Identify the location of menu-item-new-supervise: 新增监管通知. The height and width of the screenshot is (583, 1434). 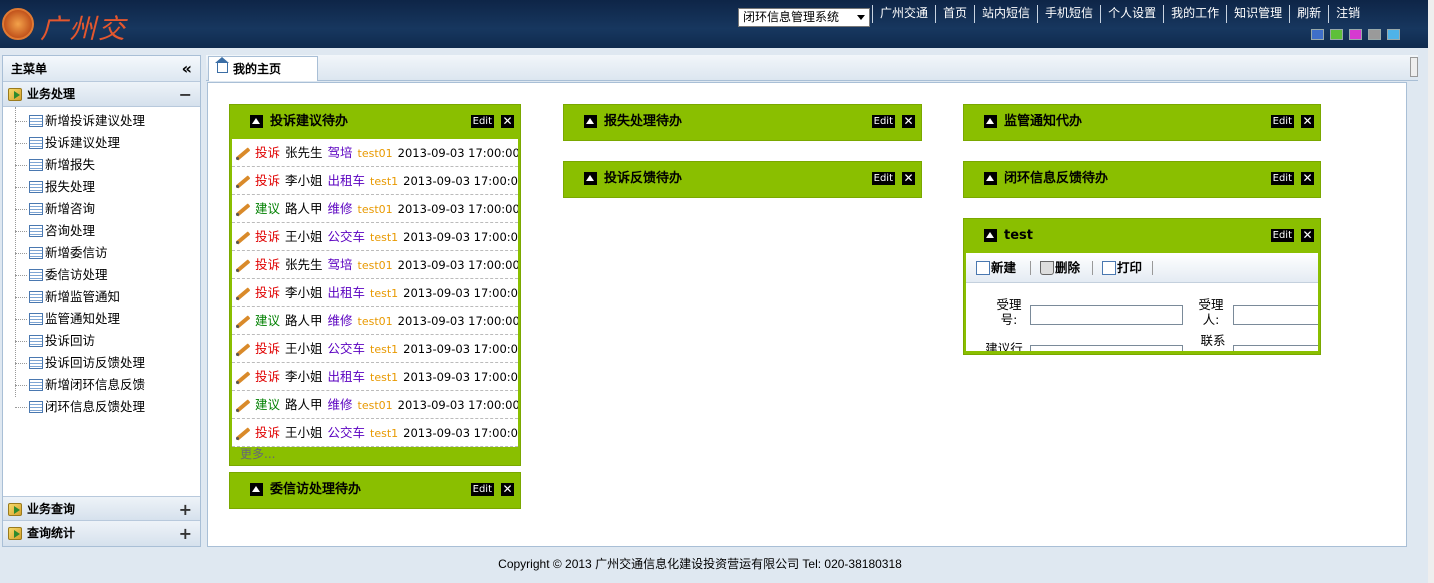
(101, 297).